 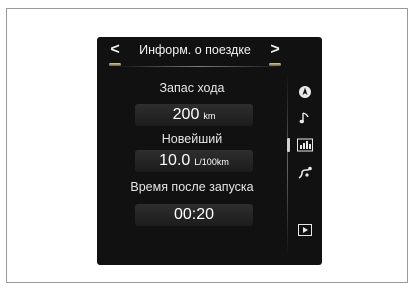 I want to click on menu-title: Информ. о поездке, so click(x=195, y=50).